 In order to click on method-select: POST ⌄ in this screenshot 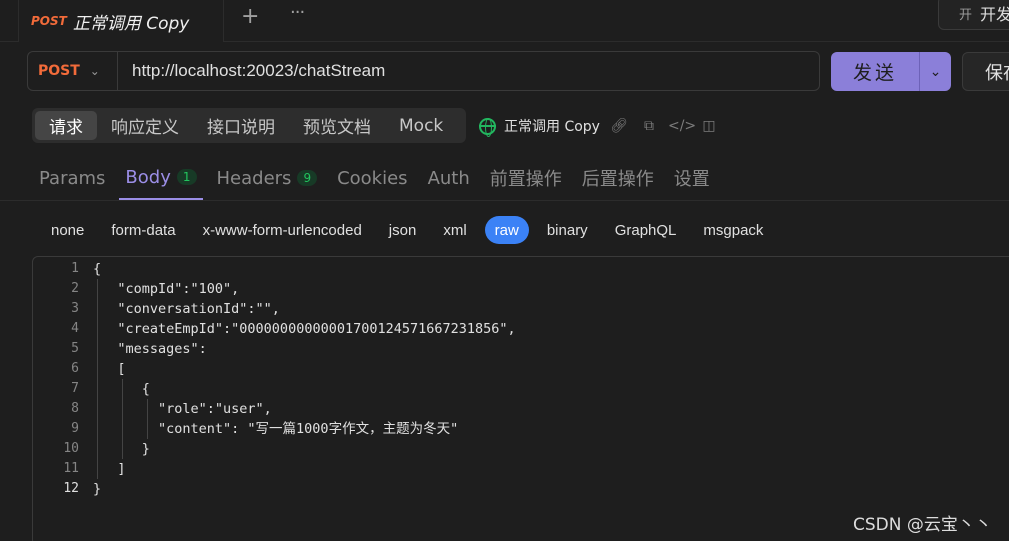, I will do `click(73, 71)`.